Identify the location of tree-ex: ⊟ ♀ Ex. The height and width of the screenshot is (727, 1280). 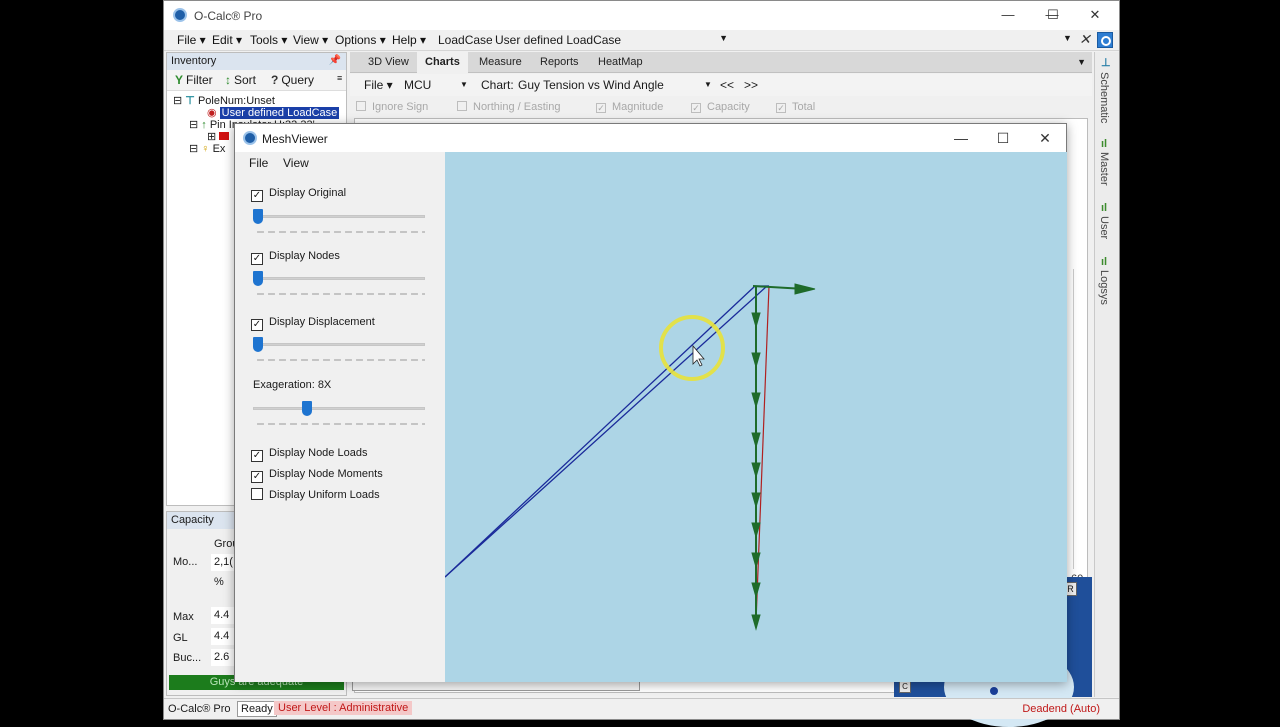
(207, 148).